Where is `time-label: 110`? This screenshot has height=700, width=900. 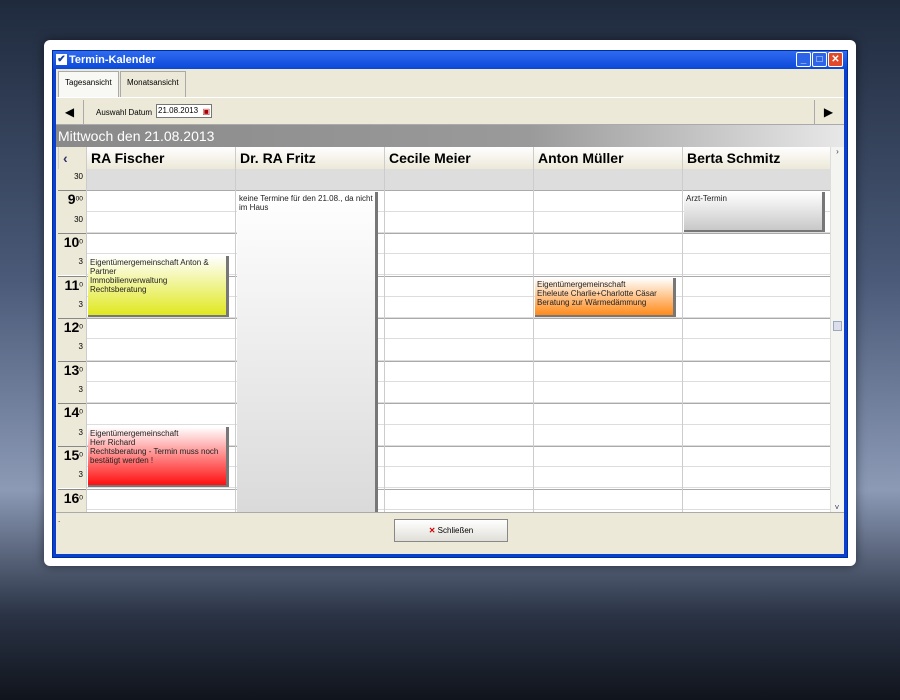
time-label: 110 is located at coordinates (72, 286).